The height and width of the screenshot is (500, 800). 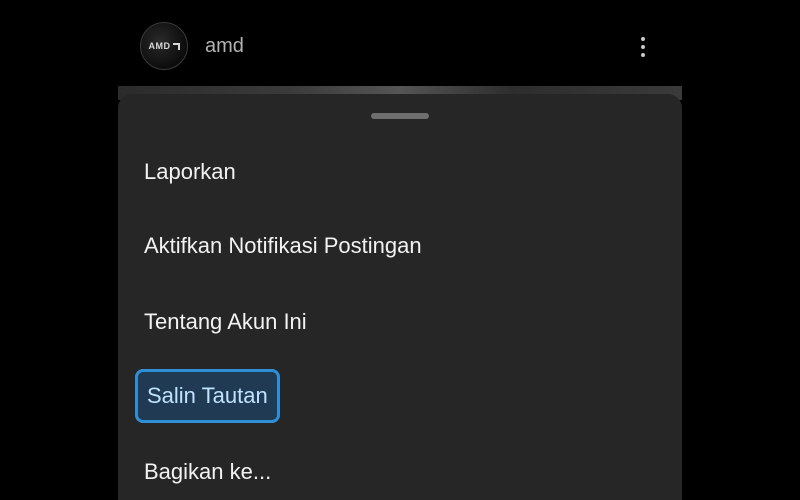 What do you see at coordinates (225, 322) in the screenshot?
I see `menu-item-about-this-account: Tentang Akun Ini` at bounding box center [225, 322].